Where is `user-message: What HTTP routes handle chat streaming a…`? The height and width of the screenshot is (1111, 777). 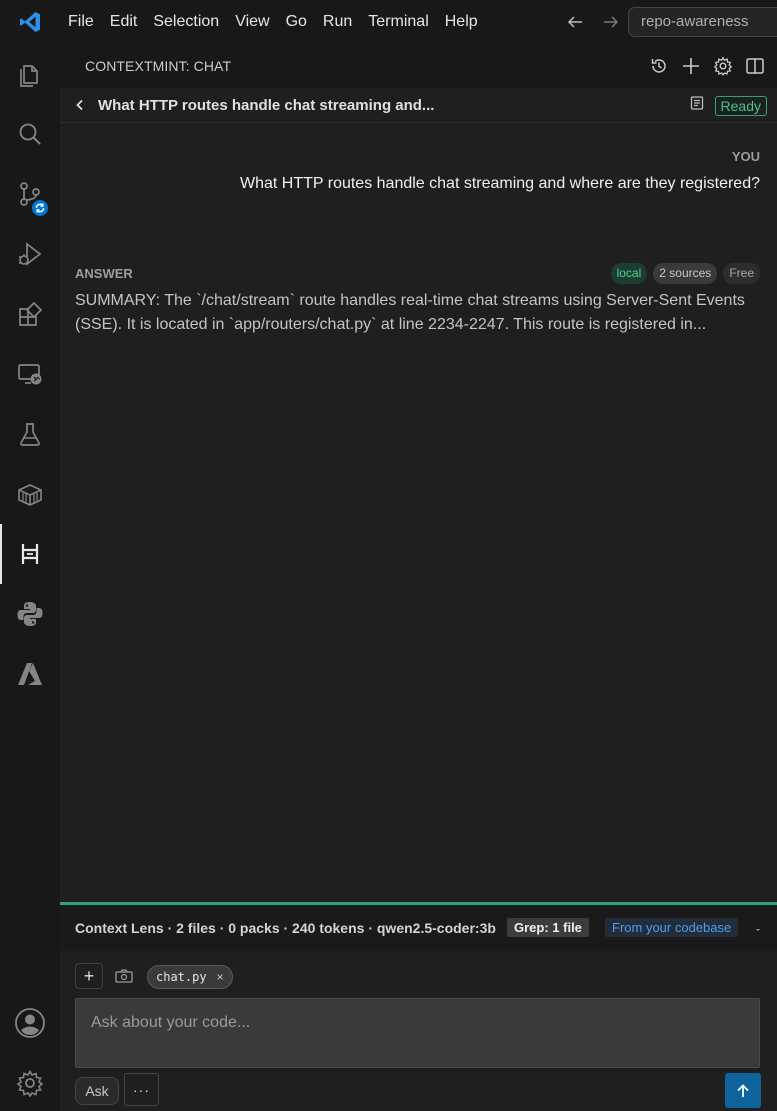
user-message: What HTTP routes handle chat streaming a… is located at coordinates (500, 183).